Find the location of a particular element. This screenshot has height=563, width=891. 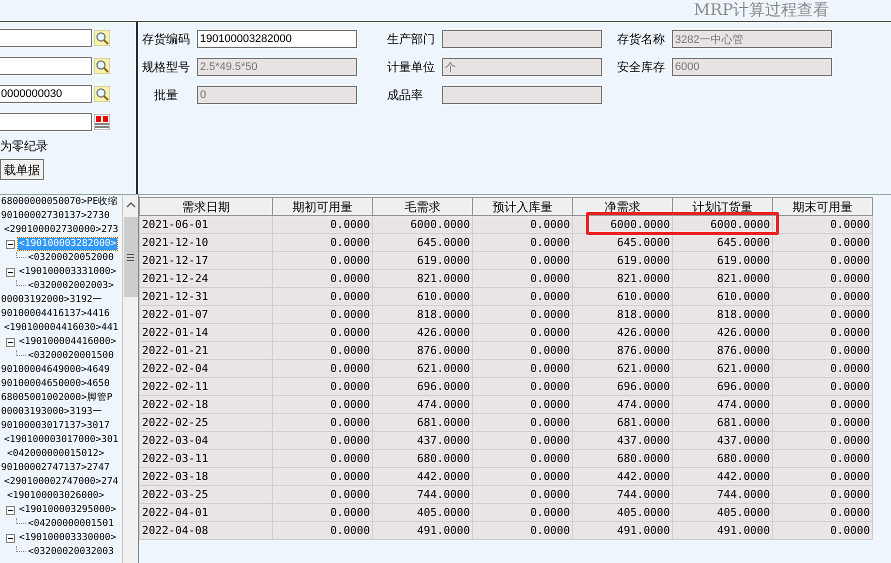

tree-item: <042000000015012> is located at coordinates (56, 454).